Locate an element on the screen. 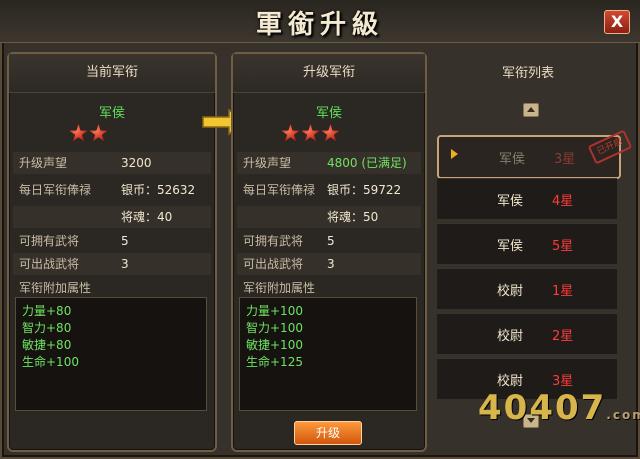 The width and height of the screenshot is (640, 459). watermark-suffix: .com is located at coordinates (623, 415).